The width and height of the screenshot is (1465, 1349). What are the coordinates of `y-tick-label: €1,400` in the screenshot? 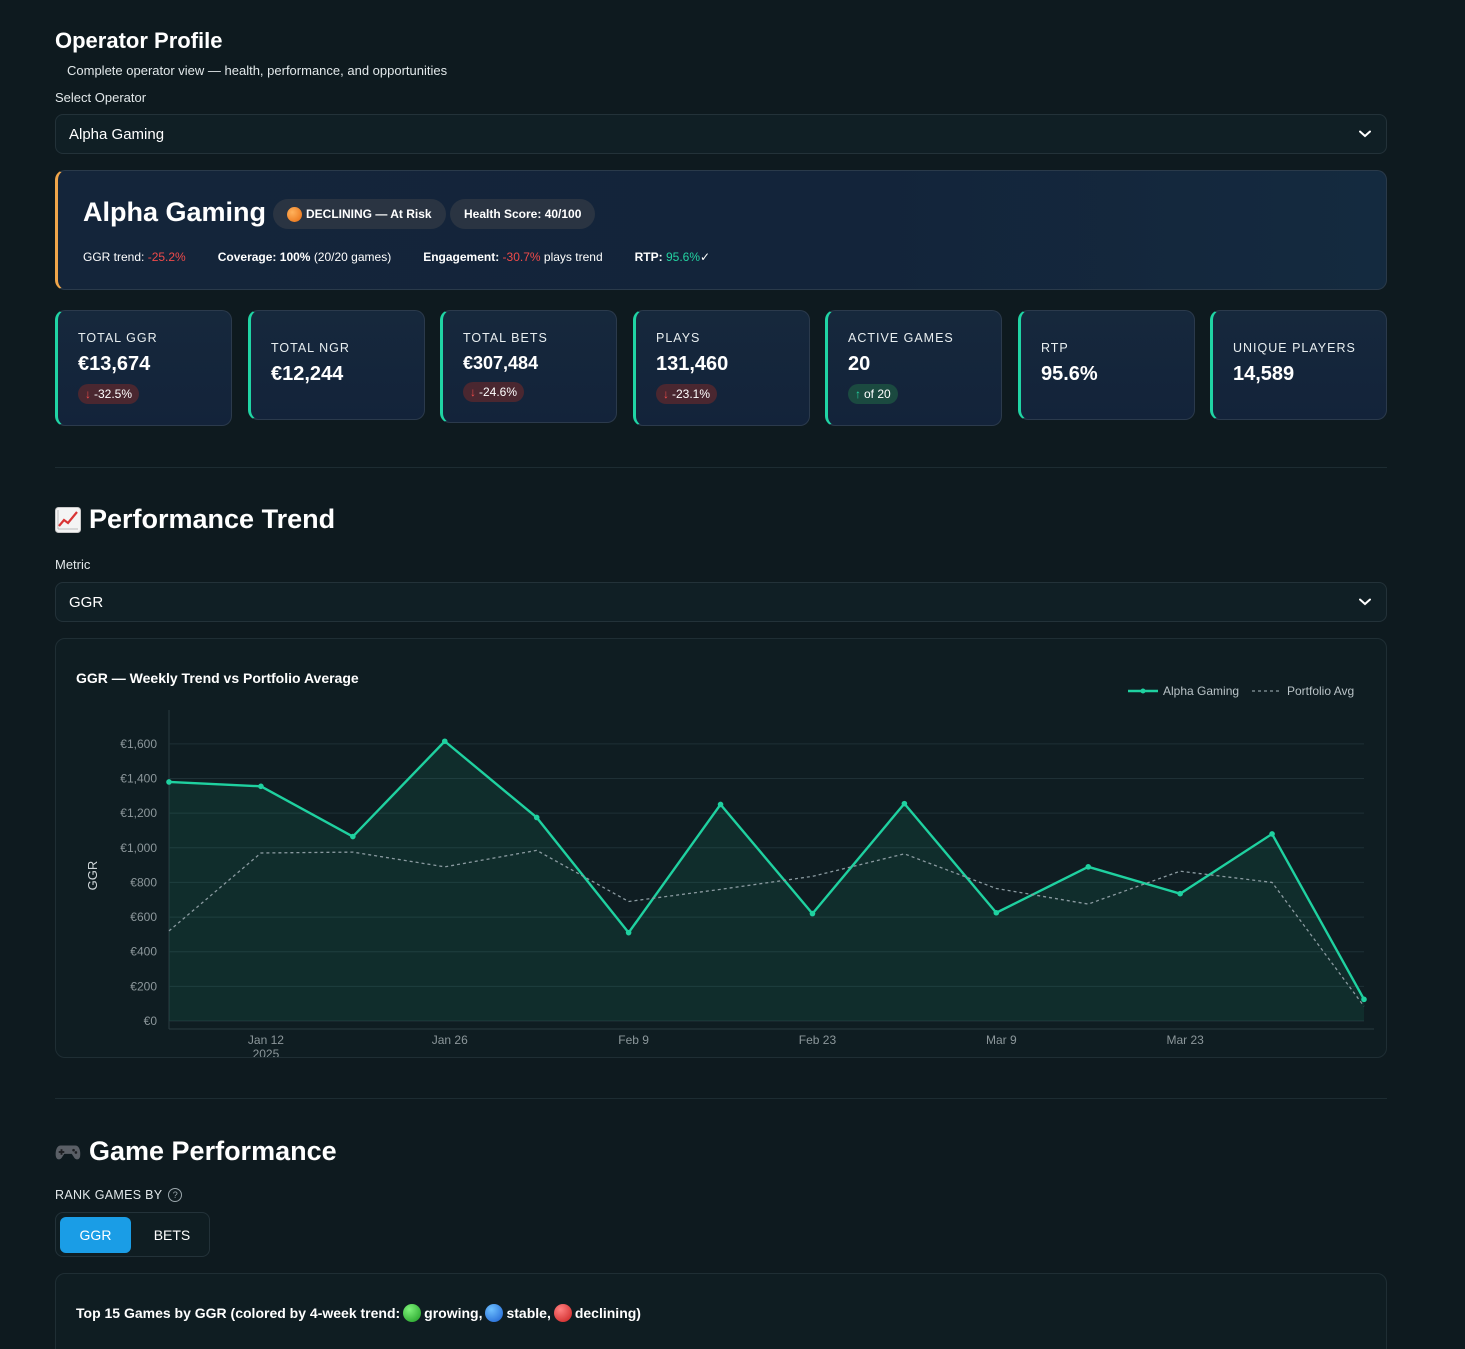 It's located at (138, 779).